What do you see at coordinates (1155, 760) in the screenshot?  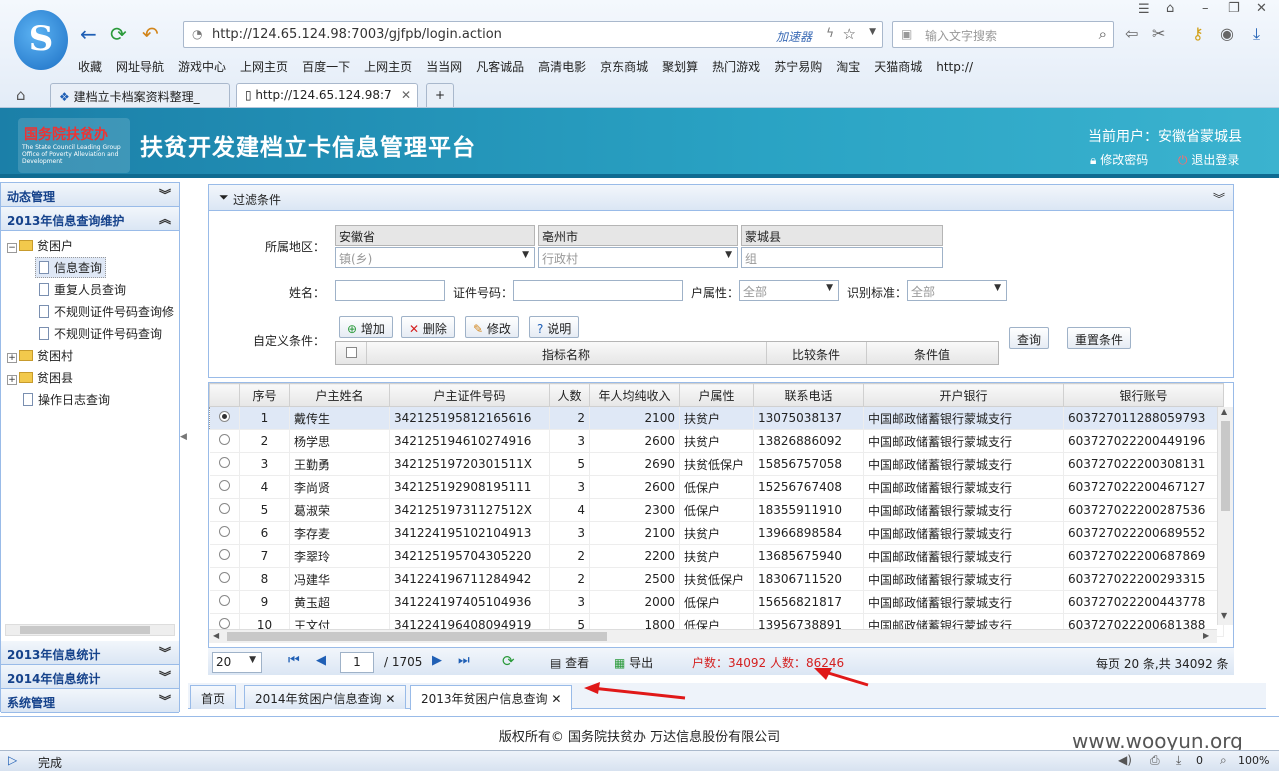 I see `printer-icon: ⎙` at bounding box center [1155, 760].